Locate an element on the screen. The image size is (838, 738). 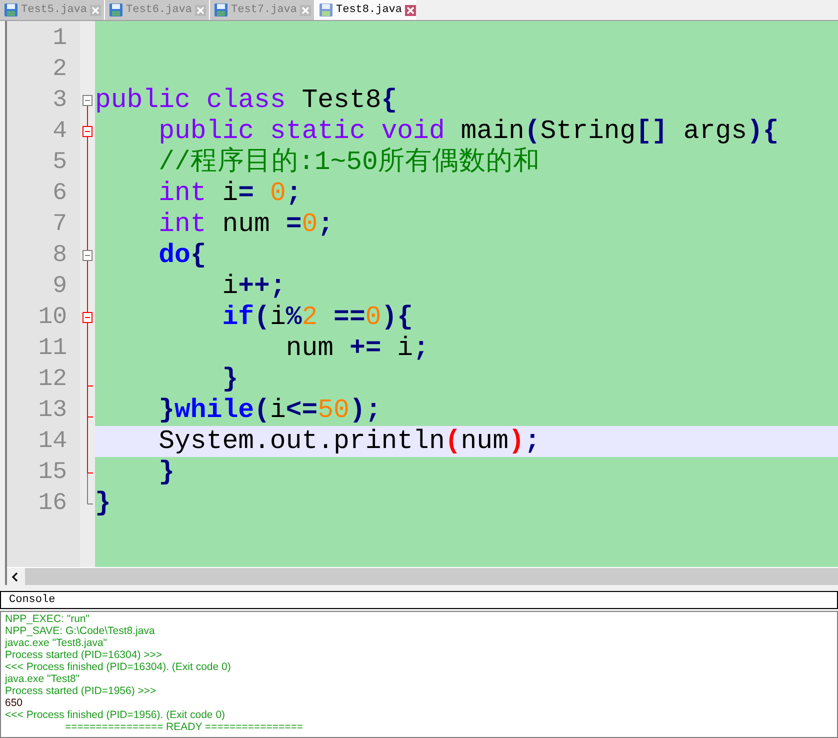
console-line: NPP_EXEC: "run" is located at coordinates (47, 619).